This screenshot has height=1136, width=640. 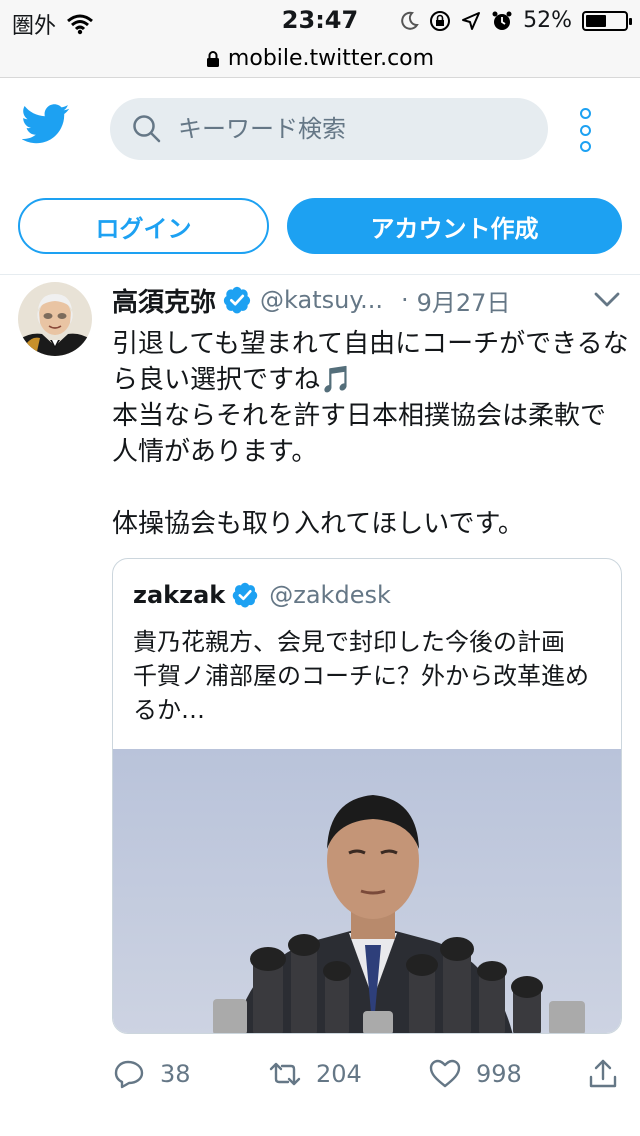 I want to click on lock-icon, so click(x=212, y=58).